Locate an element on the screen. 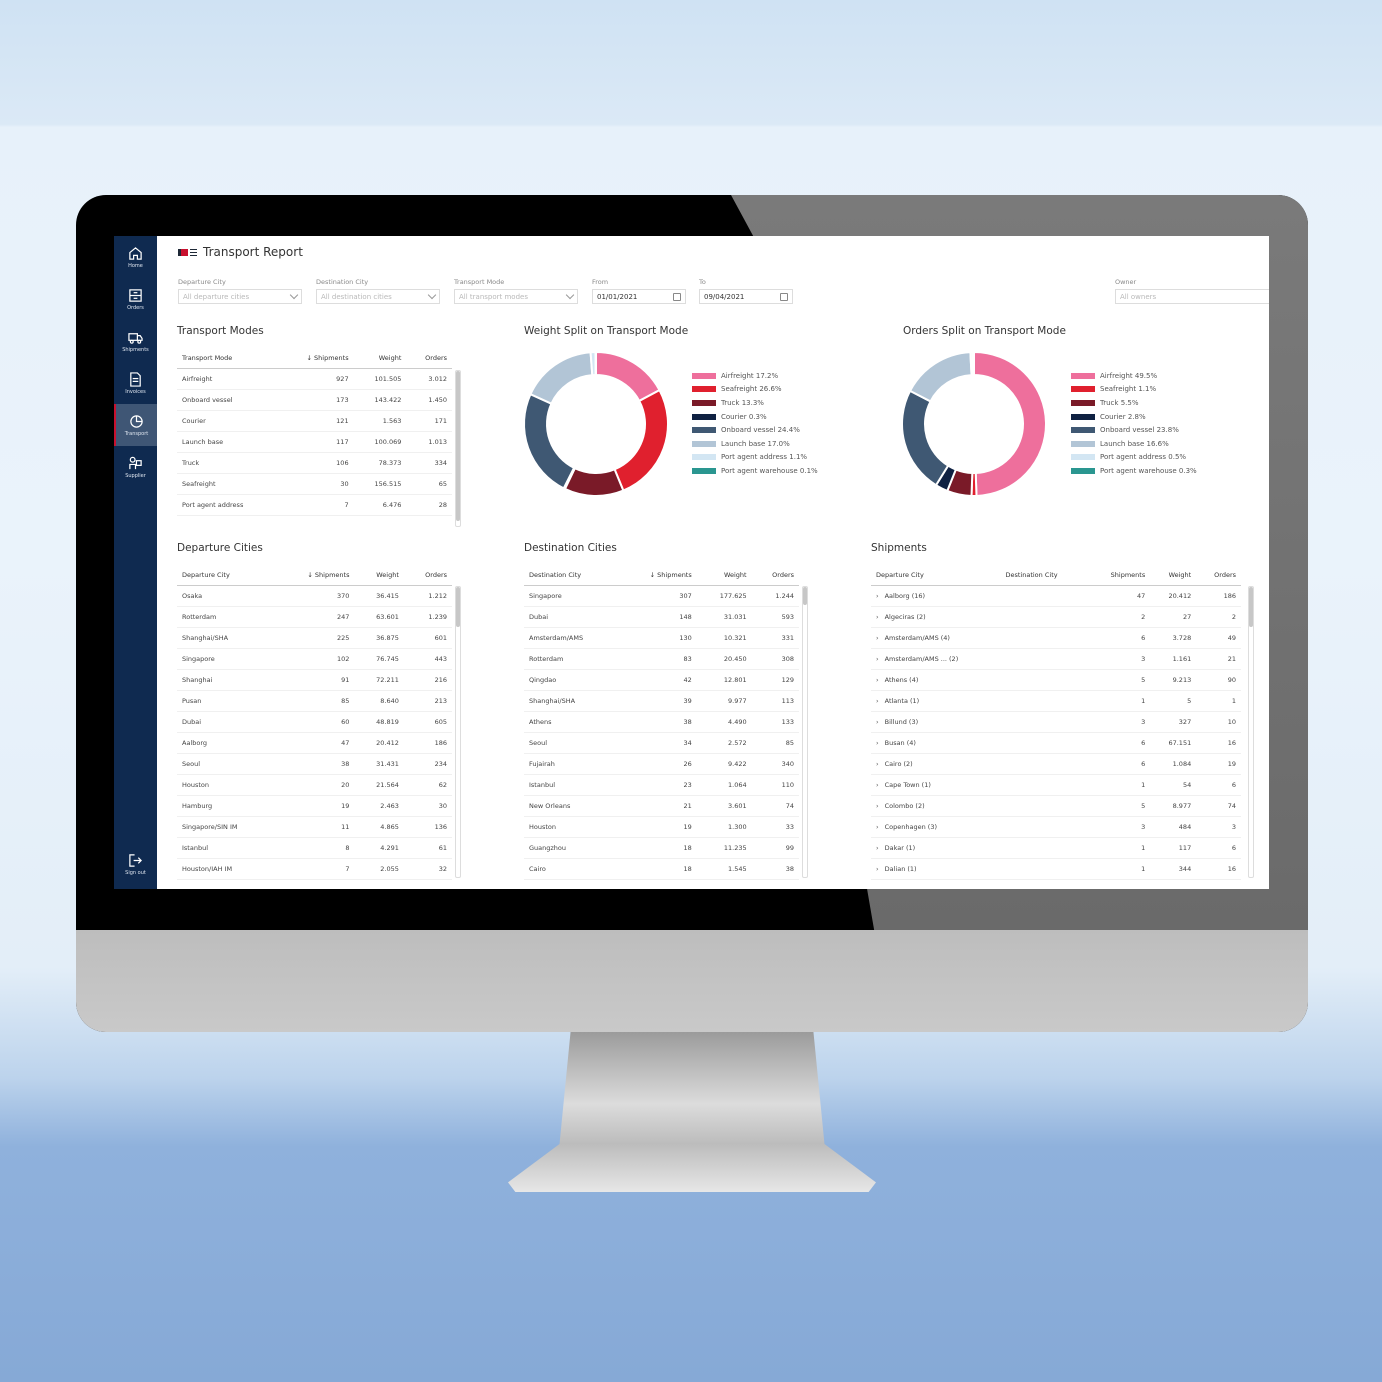 This screenshot has width=1382, height=1382. legend-item: Port agent warehouse 0.1% is located at coordinates (755, 471).